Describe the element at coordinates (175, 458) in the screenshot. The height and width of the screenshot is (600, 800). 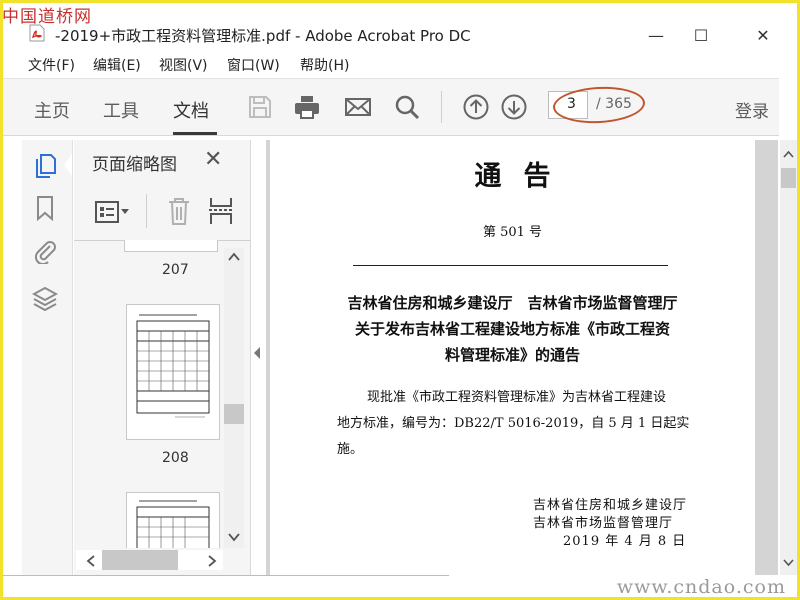
I see `thumbnail-label-208: 208` at that location.